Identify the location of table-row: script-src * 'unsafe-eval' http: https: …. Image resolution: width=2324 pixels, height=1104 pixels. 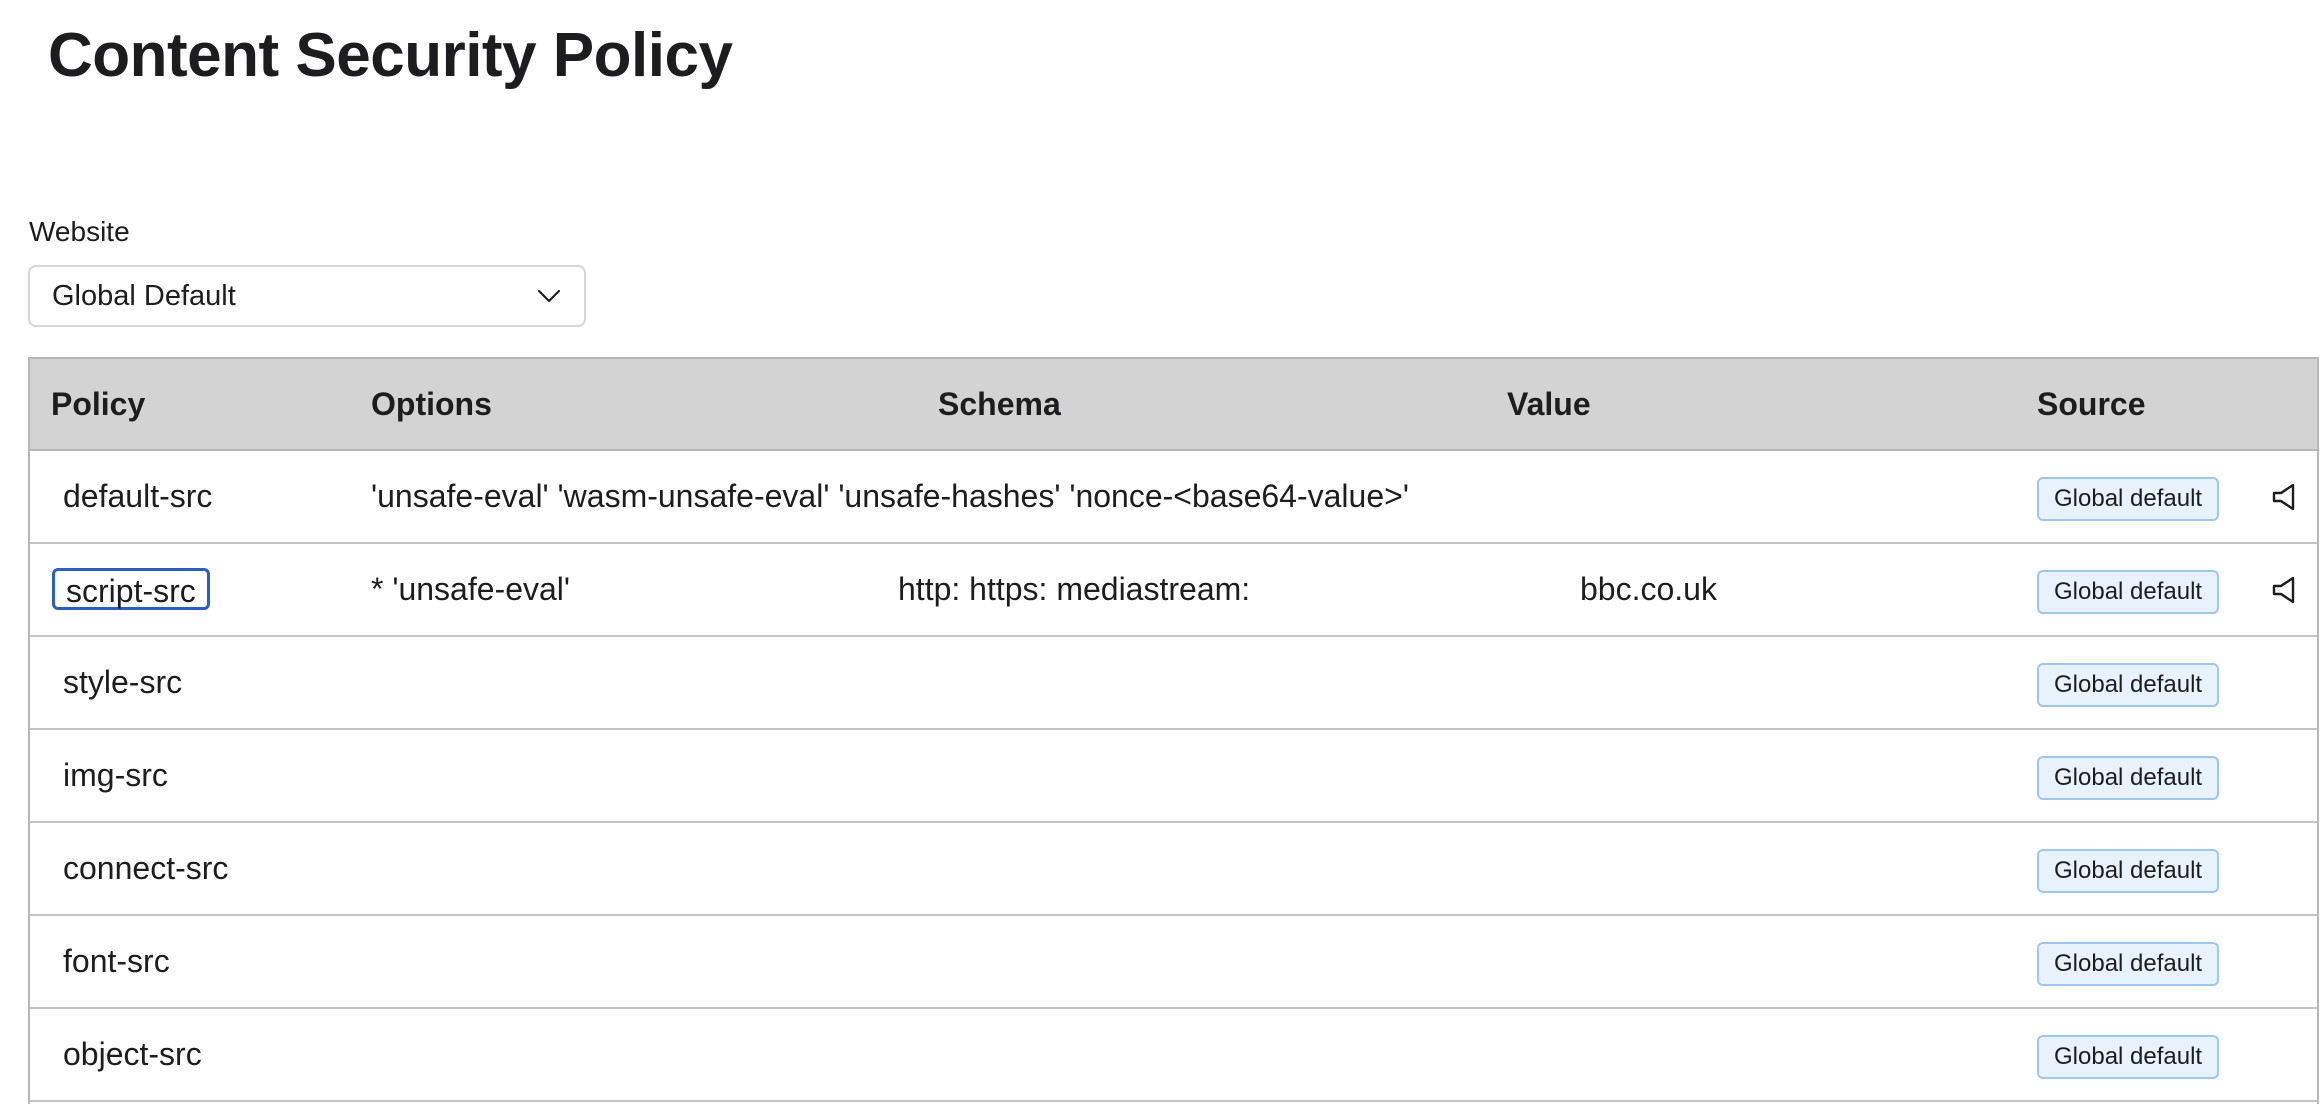
(1173, 590).